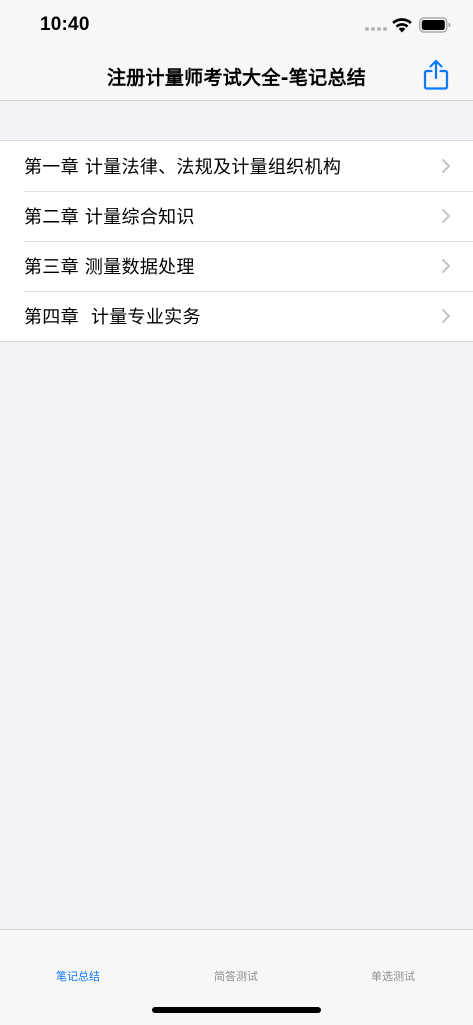  Describe the element at coordinates (393, 976) in the screenshot. I see `tab-single-choice: 单选测试` at that location.